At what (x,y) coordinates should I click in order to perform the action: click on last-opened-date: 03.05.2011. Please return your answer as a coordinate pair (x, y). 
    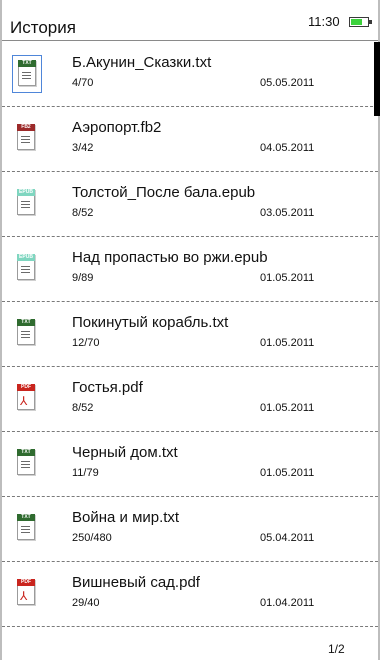
    Looking at the image, I should click on (287, 213).